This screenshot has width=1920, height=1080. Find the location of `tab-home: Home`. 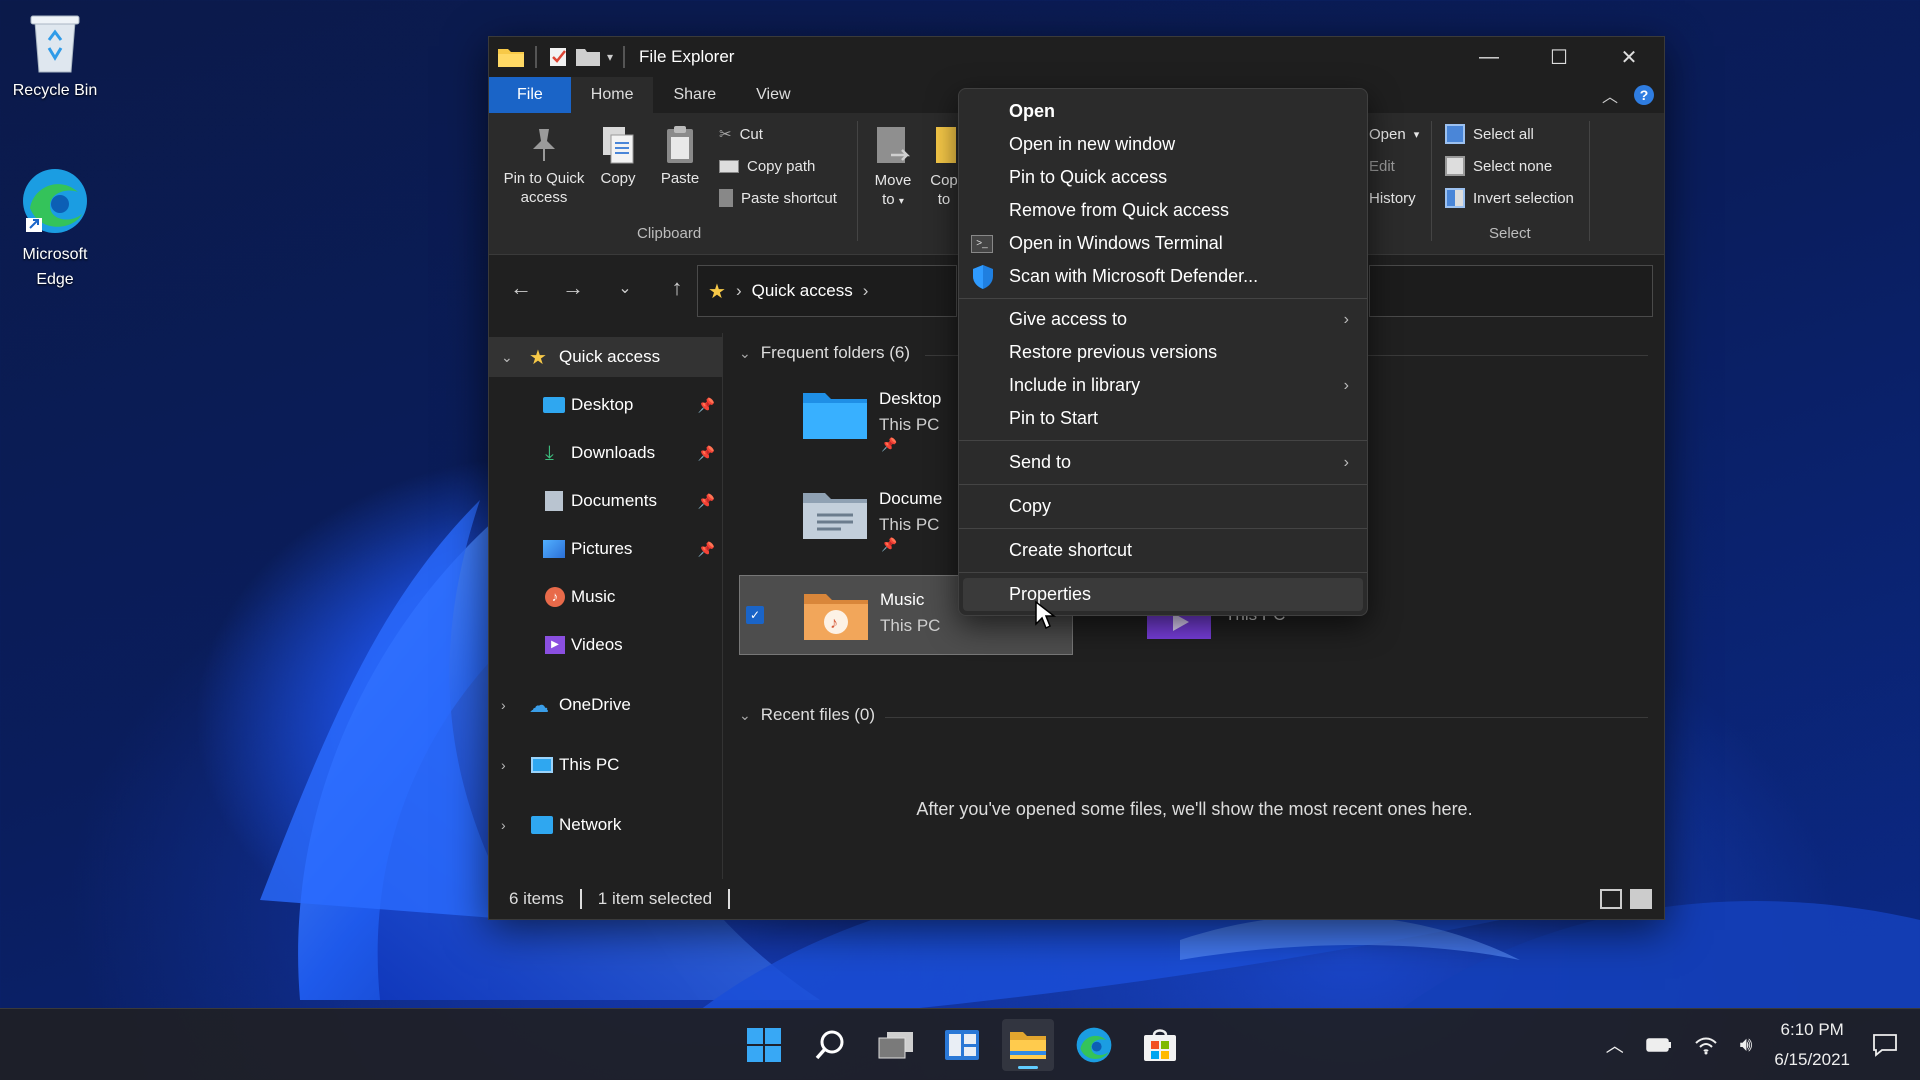

tab-home: Home is located at coordinates (612, 95).